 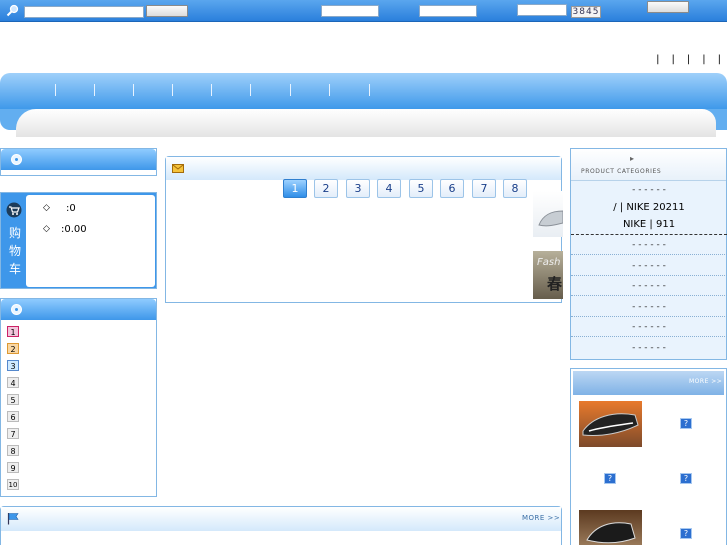 I want to click on thumb-text: 春, so click(x=555, y=284).